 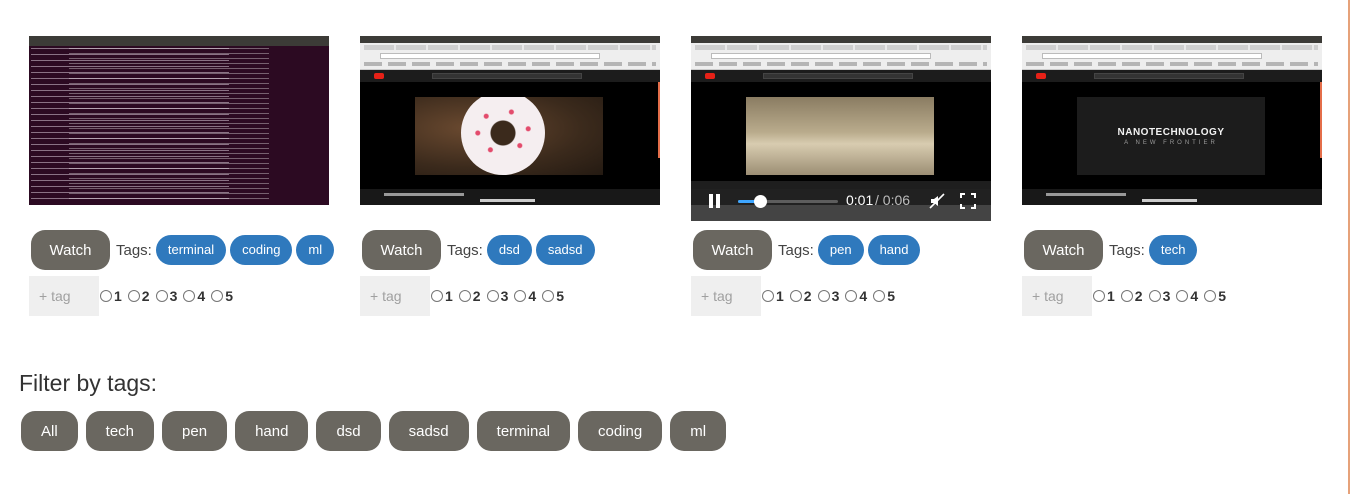 I want to click on video-card-1: Watch Tags: terminal coding ml 1 2 3 4 5, so click(x=182, y=176).